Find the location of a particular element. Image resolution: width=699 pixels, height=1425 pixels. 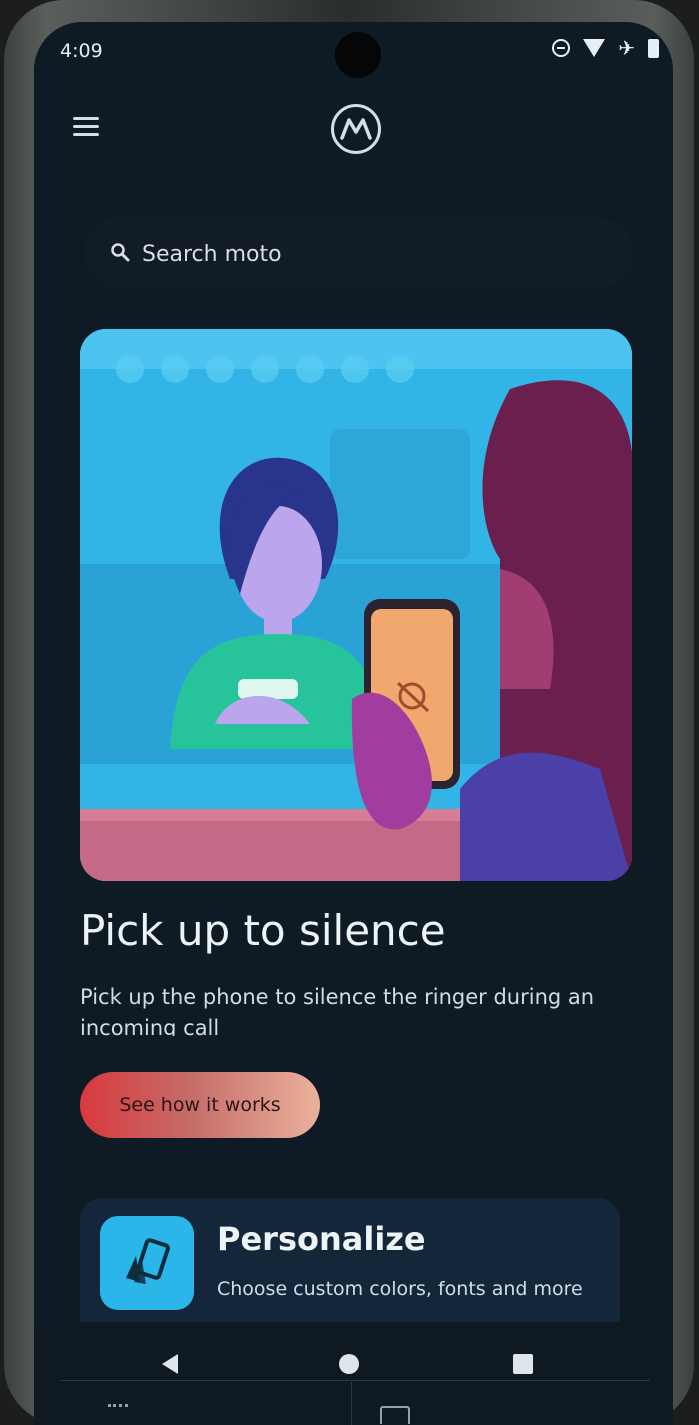

personalize-description: Choose custom colors, fonts and more is located at coordinates (400, 1289).